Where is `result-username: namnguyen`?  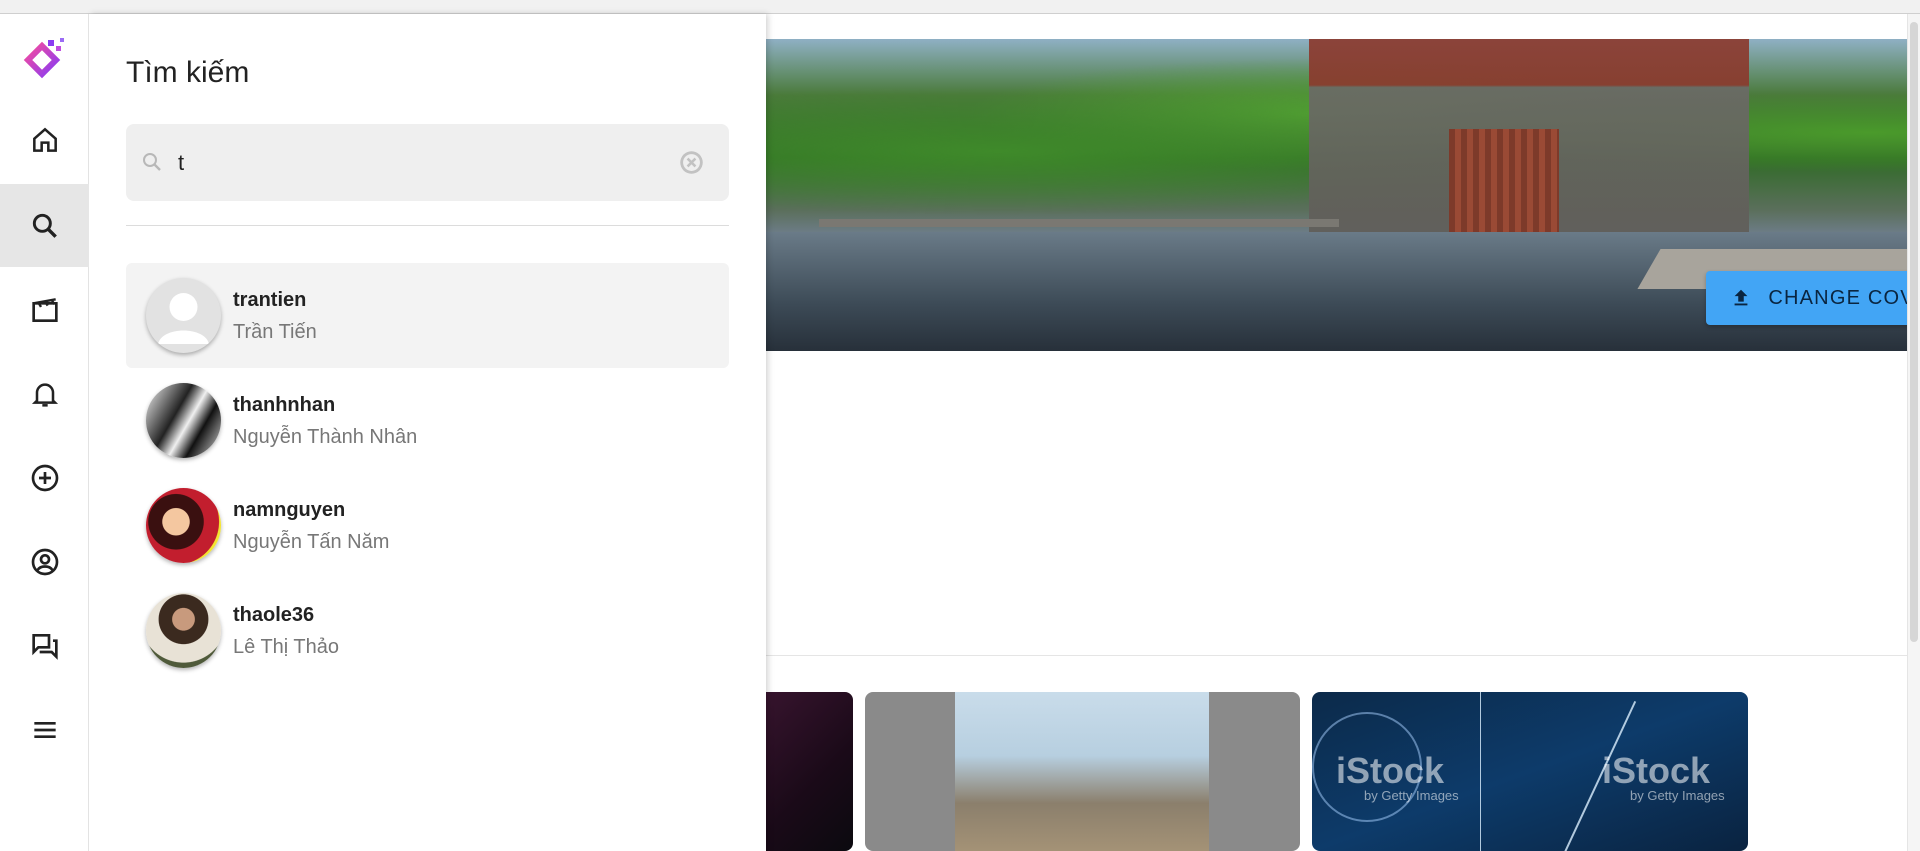
result-username: namnguyen is located at coordinates (289, 510).